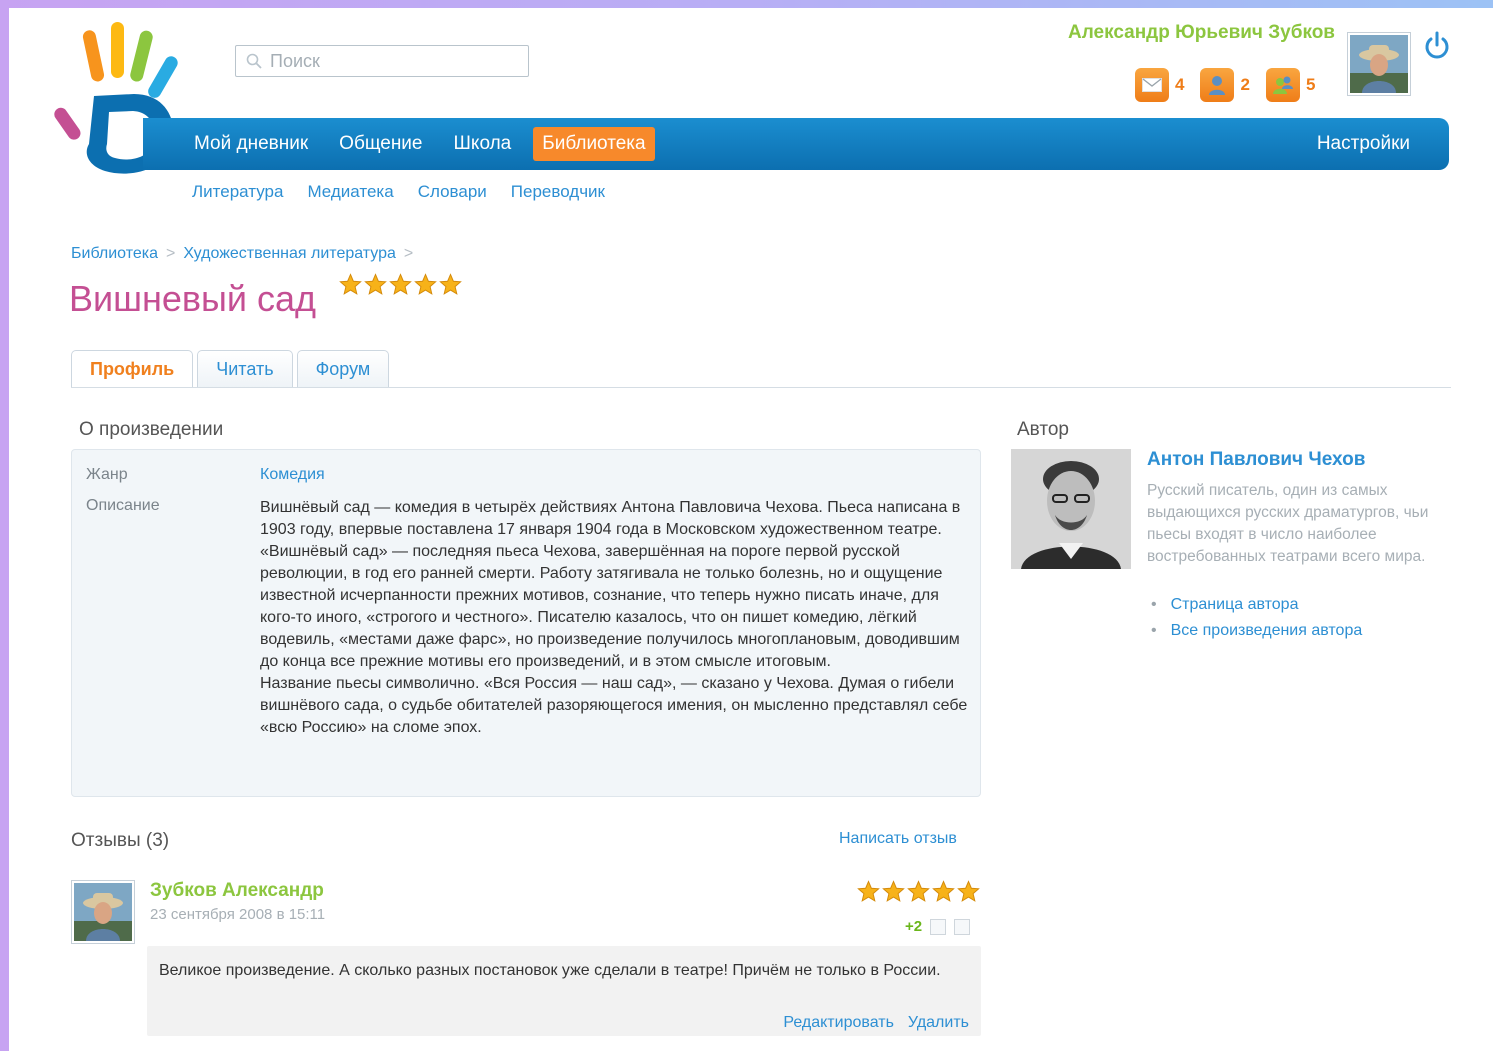 The height and width of the screenshot is (1051, 1493). I want to click on friends-count: 2, so click(1245, 84).